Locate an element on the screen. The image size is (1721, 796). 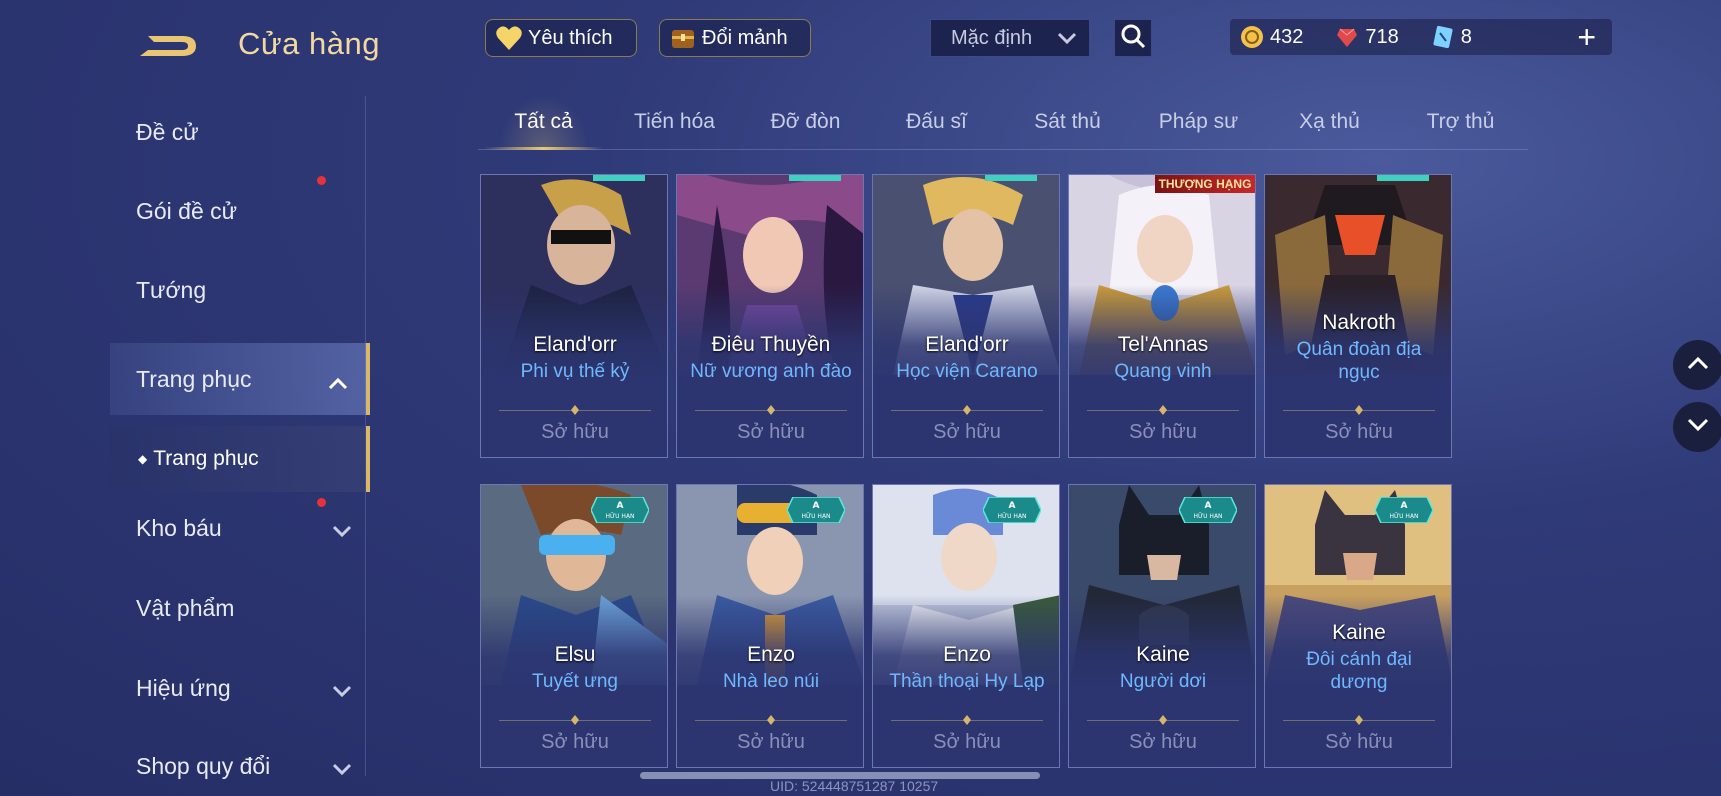
tab-tank: Đỡ đòn is located at coordinates (805, 122).